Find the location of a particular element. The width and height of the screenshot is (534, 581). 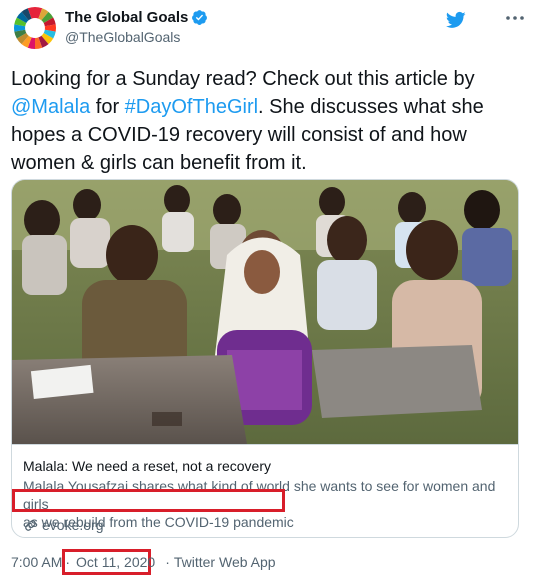

tweet-footer: 7:00 AM · Oct 11, 2020 · Twitter Web App is located at coordinates (143, 562).